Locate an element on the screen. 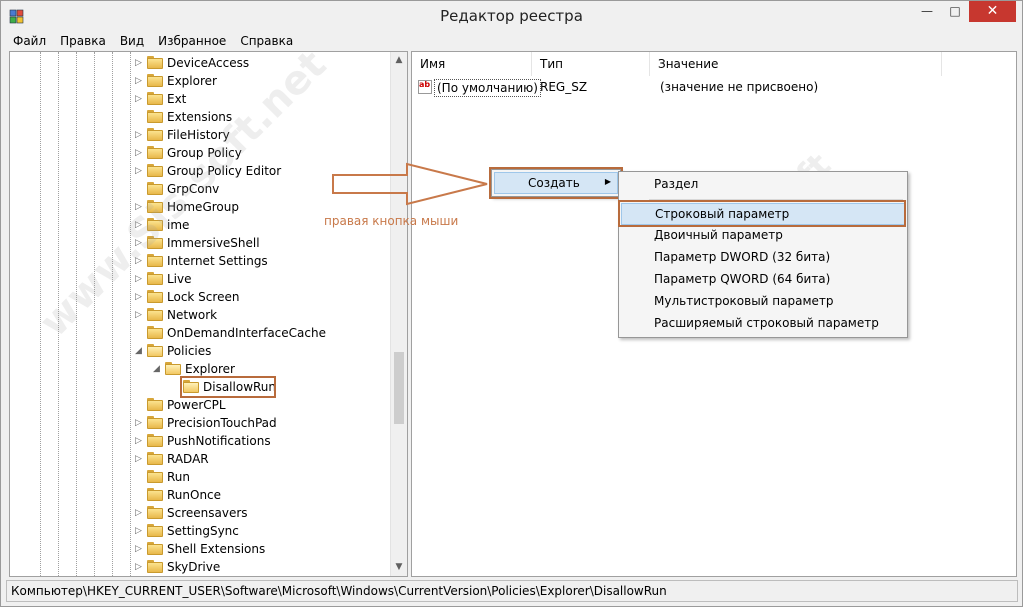  submenu-item-key: Раздел is located at coordinates (763, 185).